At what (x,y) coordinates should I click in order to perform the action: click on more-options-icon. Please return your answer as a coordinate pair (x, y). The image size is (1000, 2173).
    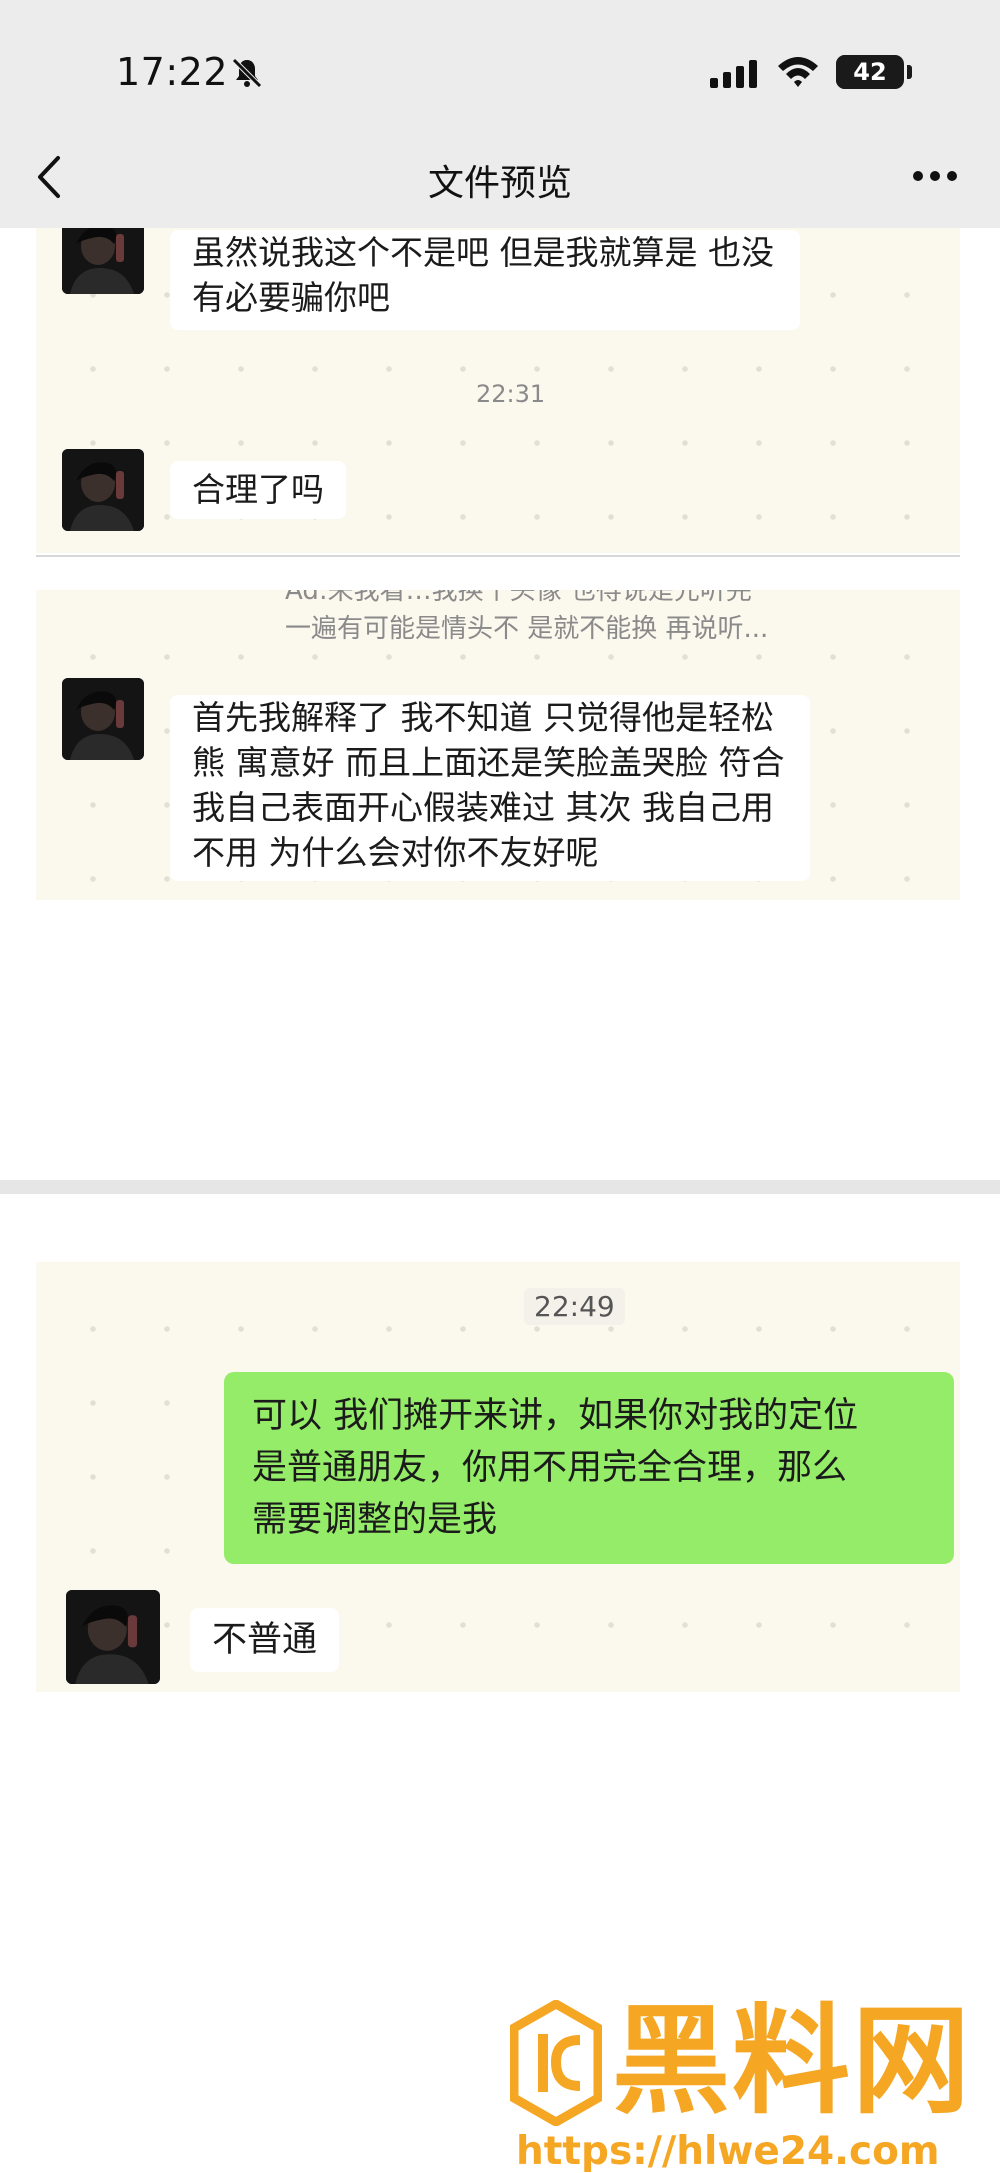
    Looking at the image, I should click on (935, 176).